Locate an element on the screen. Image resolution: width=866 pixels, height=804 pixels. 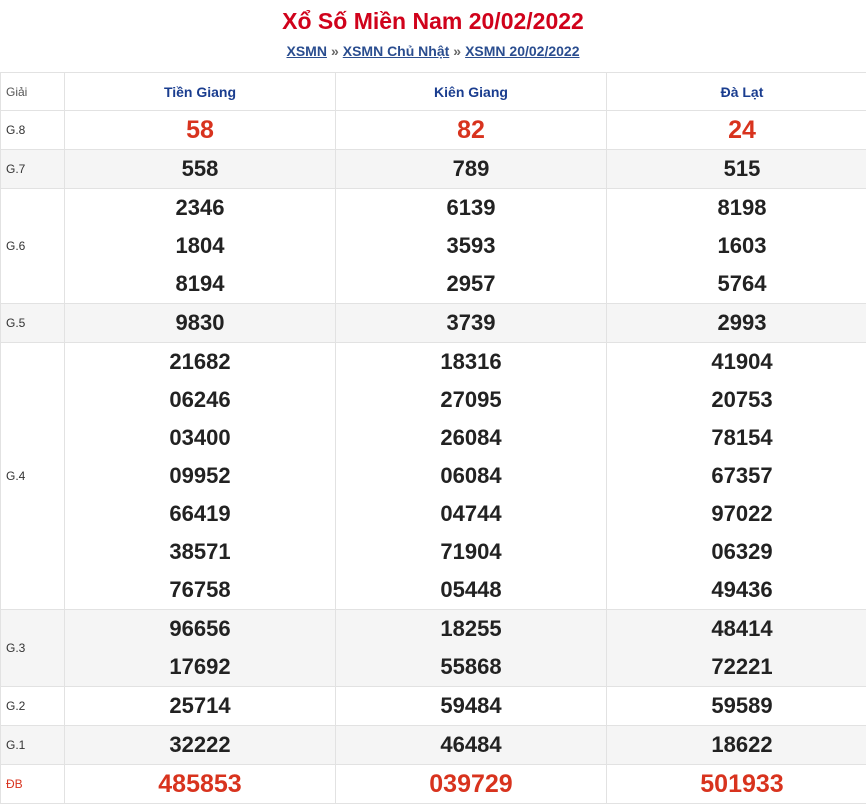
breadcrumb-xsmn-date: XSMN 20/02/2022 is located at coordinates (522, 51).